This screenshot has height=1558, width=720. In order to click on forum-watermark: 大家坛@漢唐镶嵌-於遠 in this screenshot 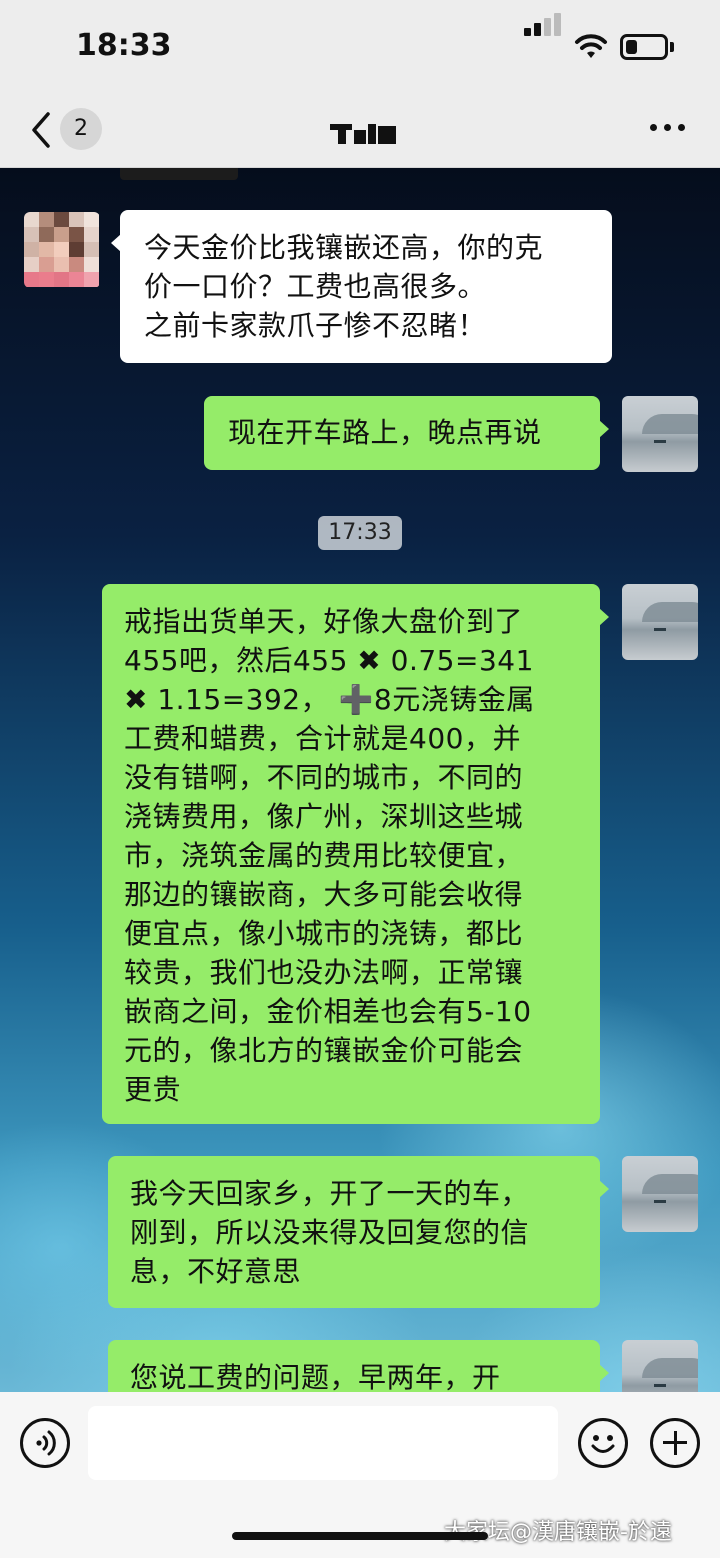, I will do `click(558, 1532)`.